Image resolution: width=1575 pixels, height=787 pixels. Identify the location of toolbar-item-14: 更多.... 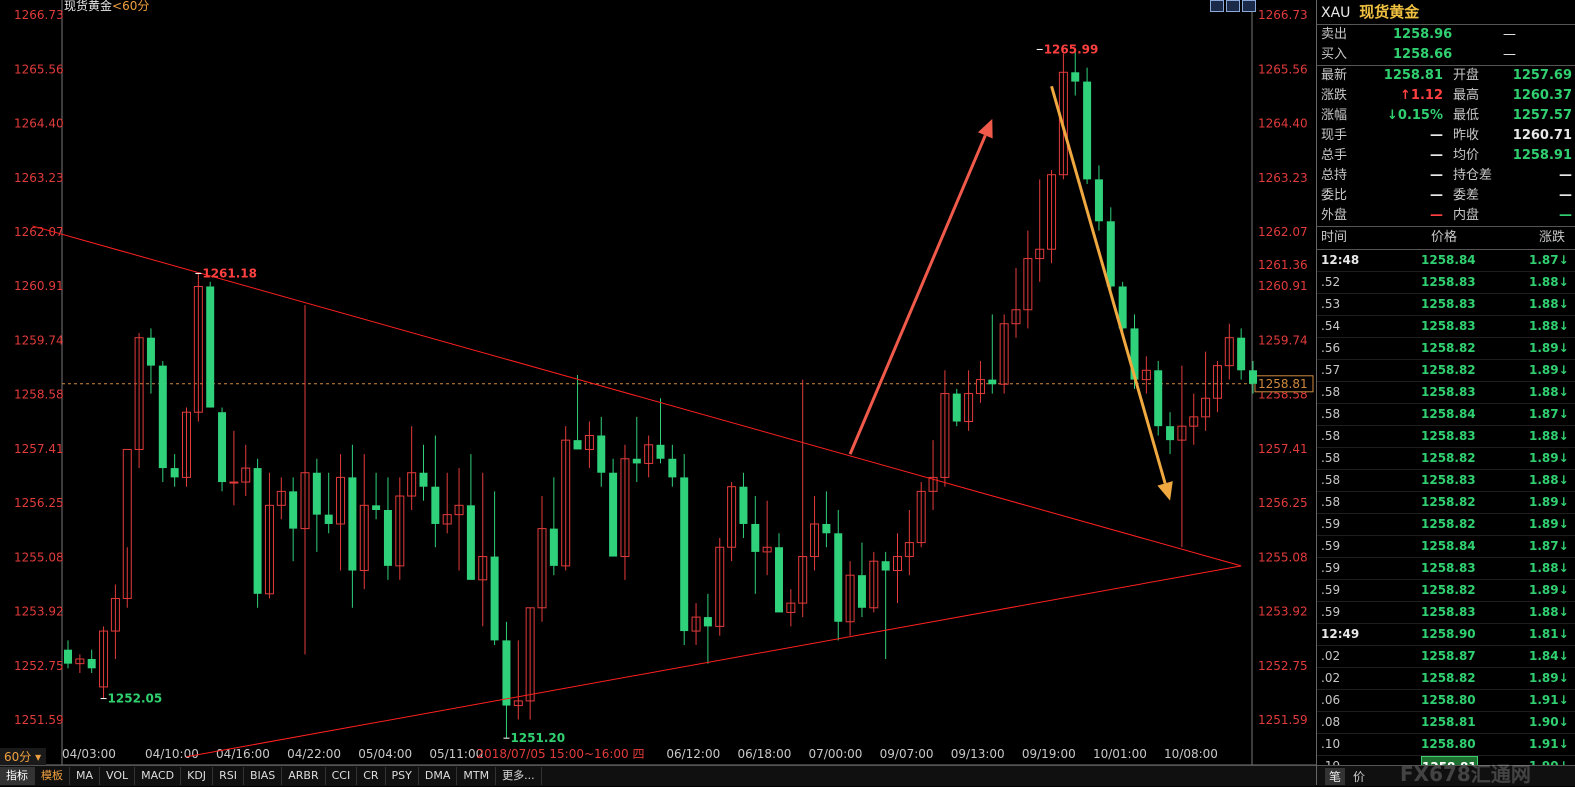
(519, 776).